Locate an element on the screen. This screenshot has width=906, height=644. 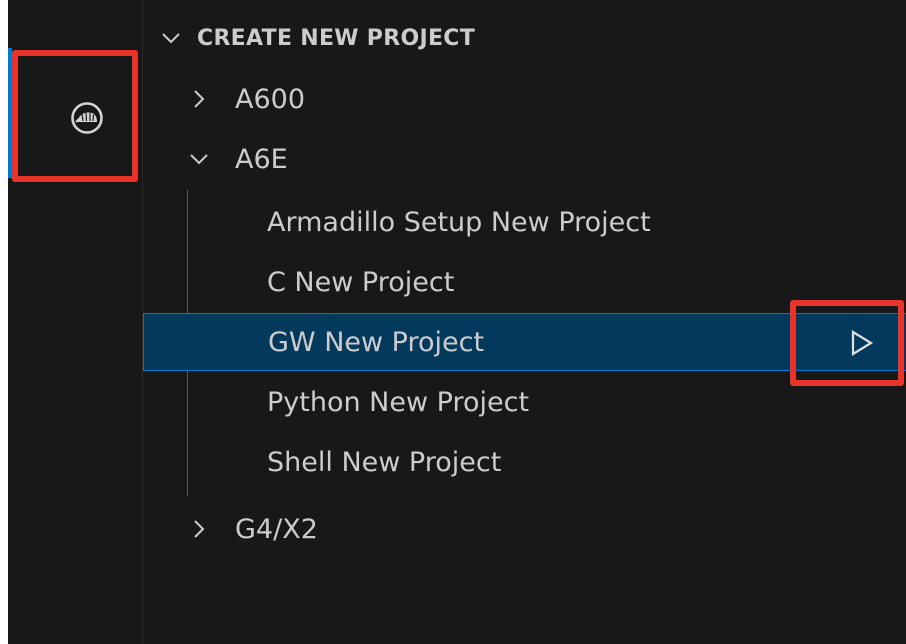
tree-item-label: A6E is located at coordinates (261, 159).